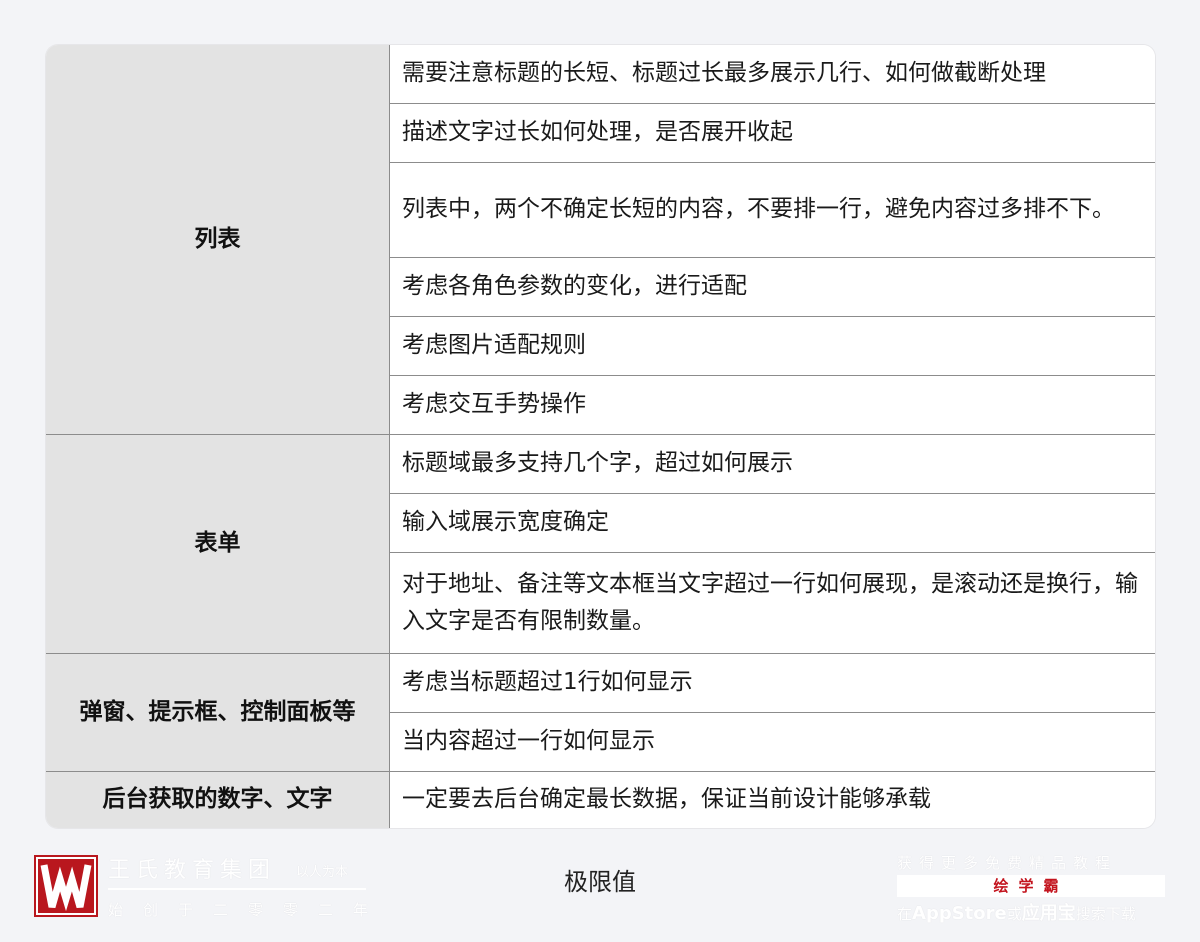 Image resolution: width=1200 pixels, height=942 pixels. What do you see at coordinates (1014, 914) in the screenshot?
I see `promo-or: 或` at bounding box center [1014, 914].